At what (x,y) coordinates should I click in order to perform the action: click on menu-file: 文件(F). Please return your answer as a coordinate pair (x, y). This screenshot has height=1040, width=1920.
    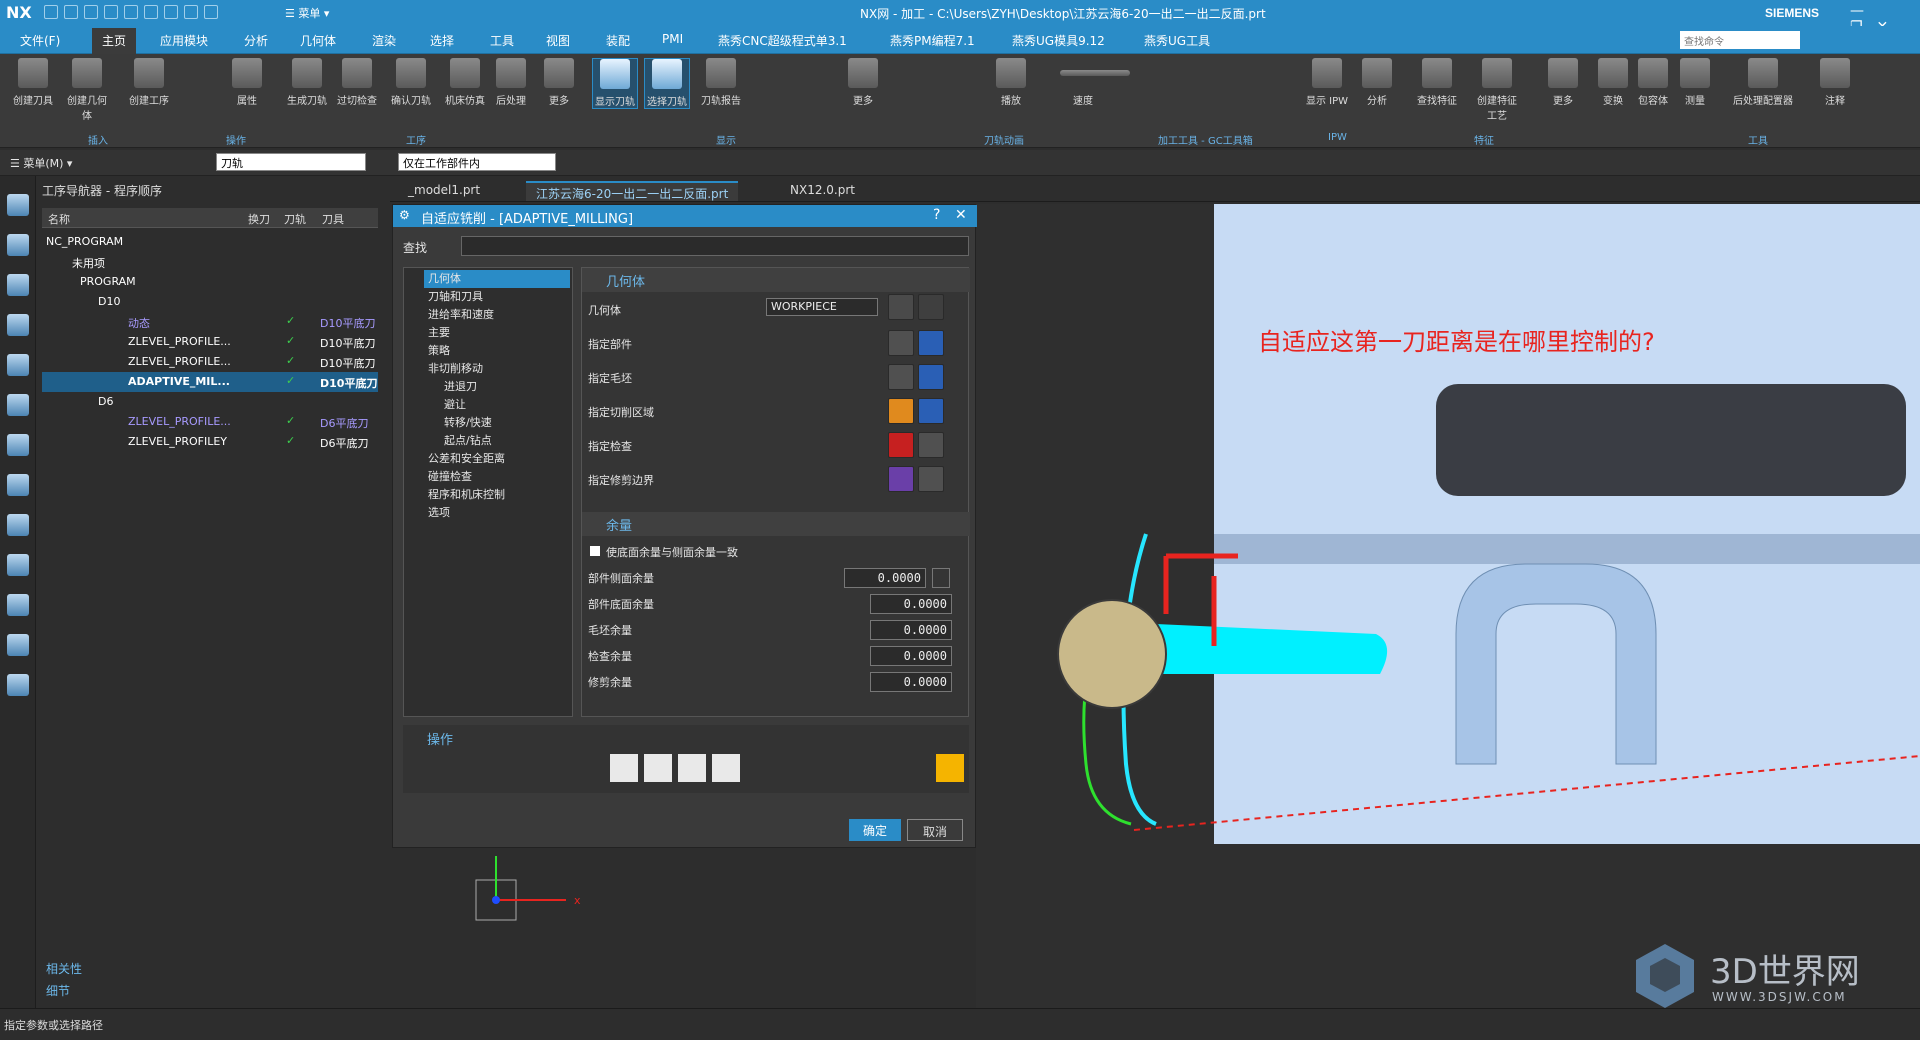
    Looking at the image, I should click on (40, 40).